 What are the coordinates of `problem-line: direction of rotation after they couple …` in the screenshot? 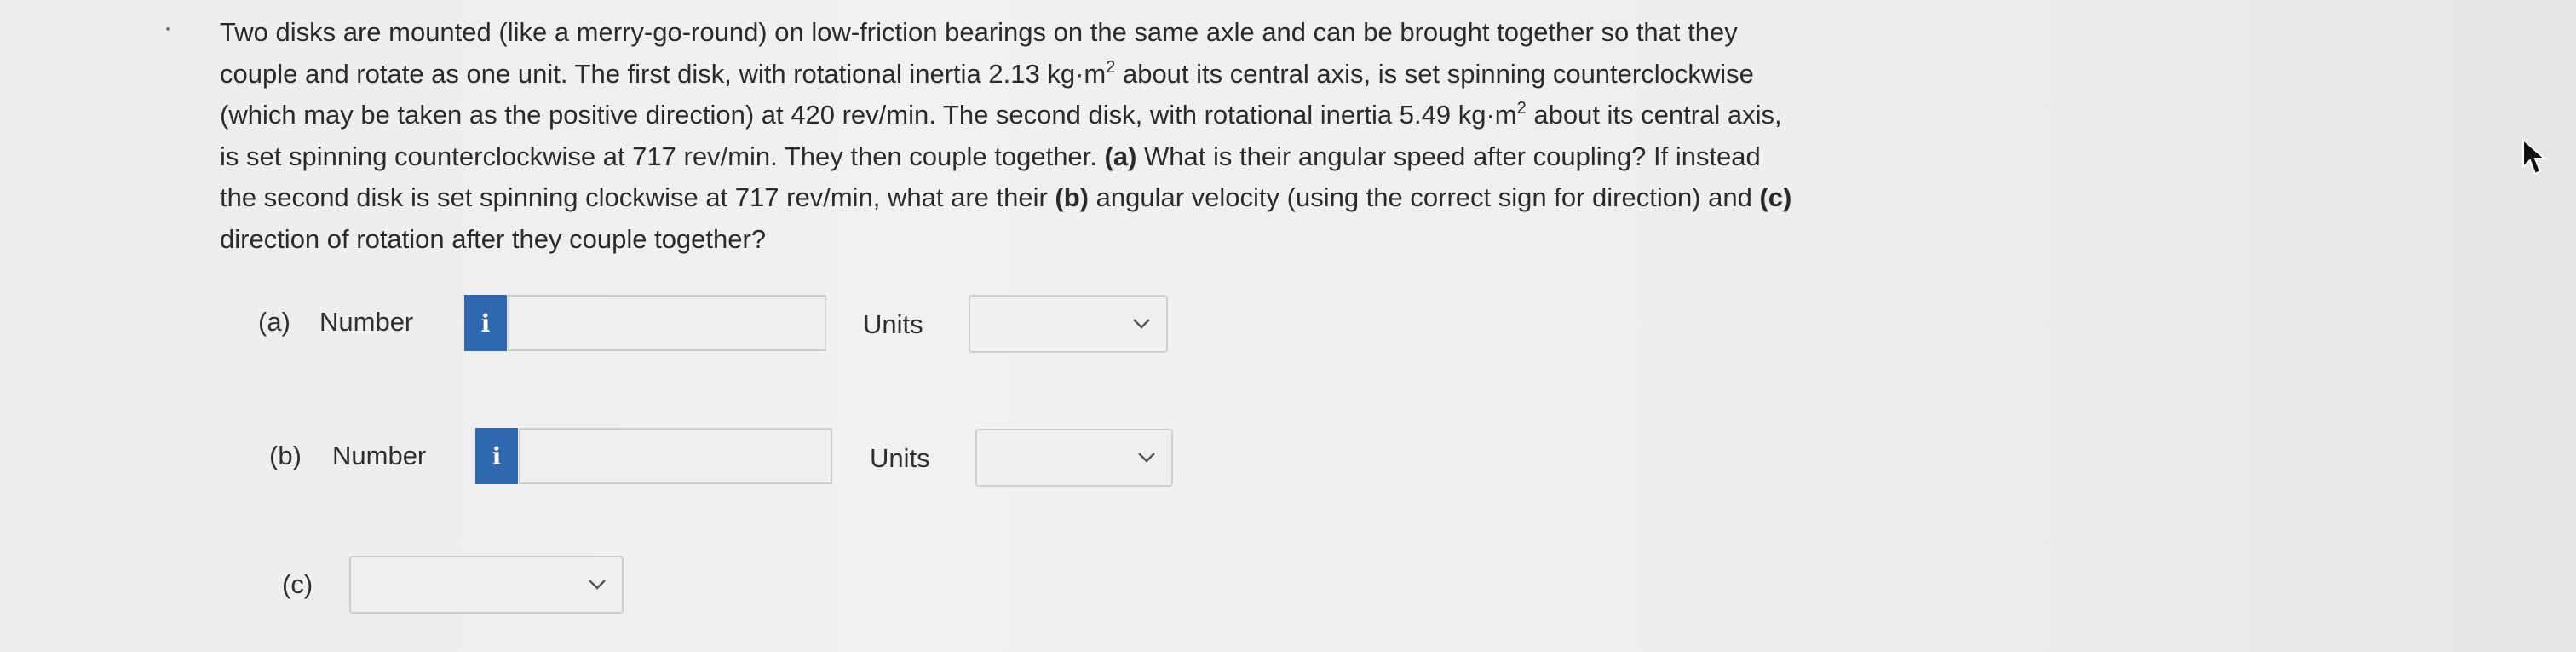 It's located at (1106, 240).